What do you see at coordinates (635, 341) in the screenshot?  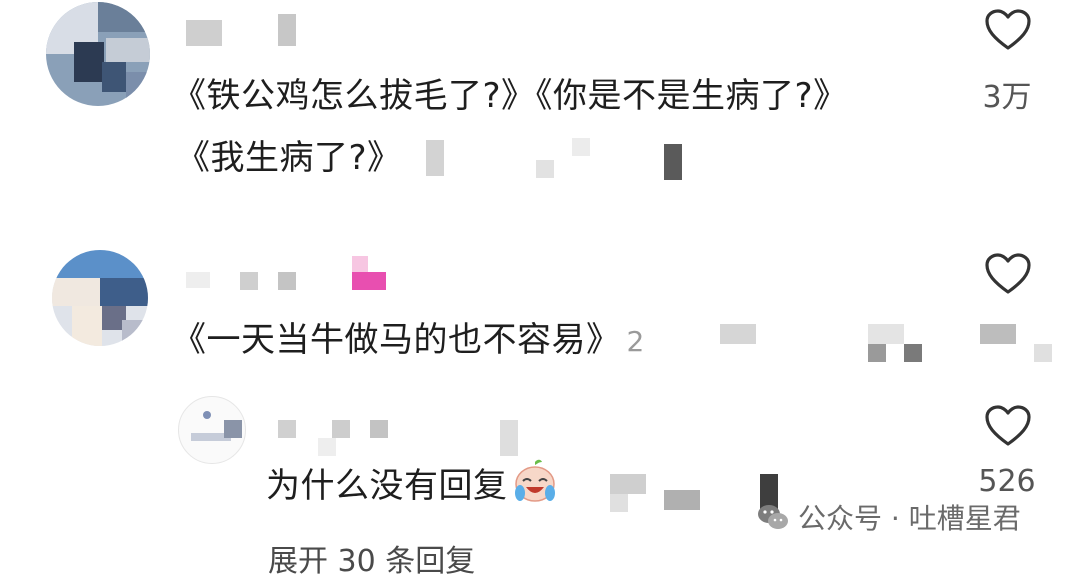 I see `inline-number: 2` at bounding box center [635, 341].